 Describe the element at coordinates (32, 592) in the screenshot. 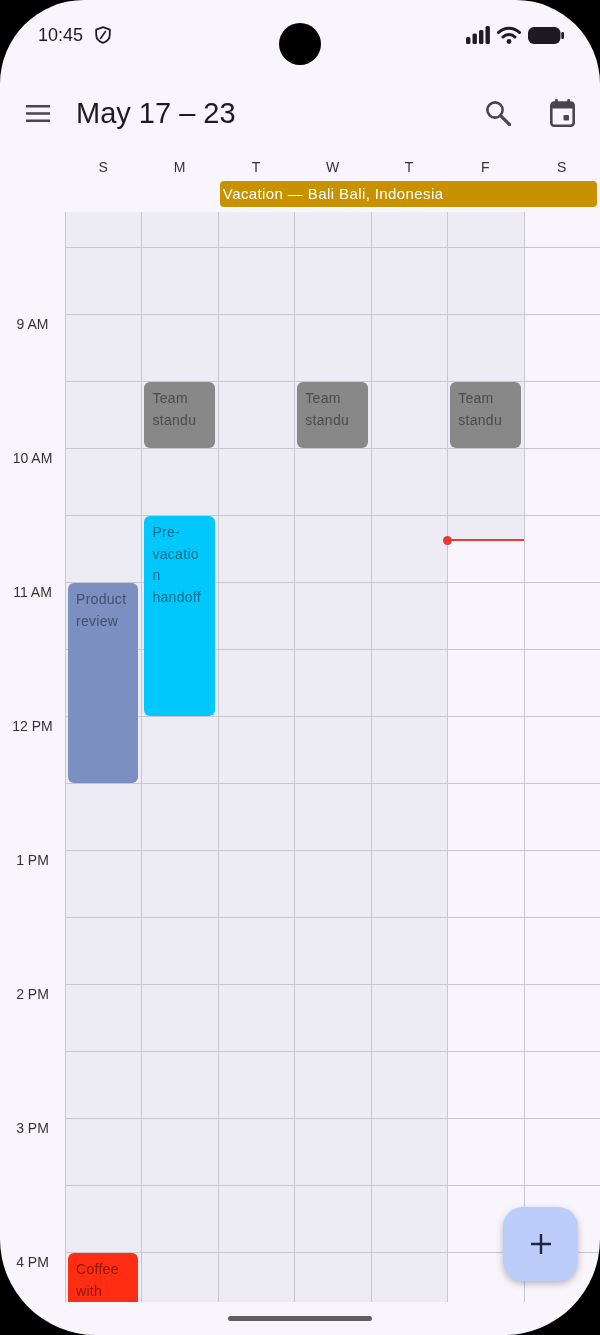

I see `hour-label: 11 AM` at that location.